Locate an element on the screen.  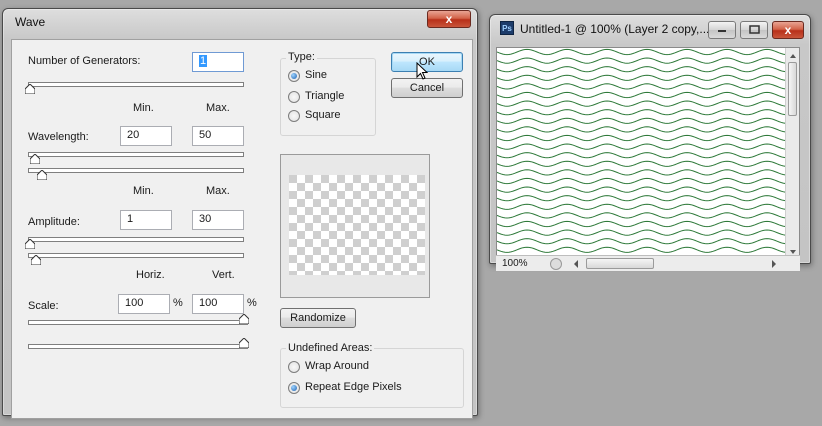
randomize-button-label: Randomize is located at coordinates (318, 318).